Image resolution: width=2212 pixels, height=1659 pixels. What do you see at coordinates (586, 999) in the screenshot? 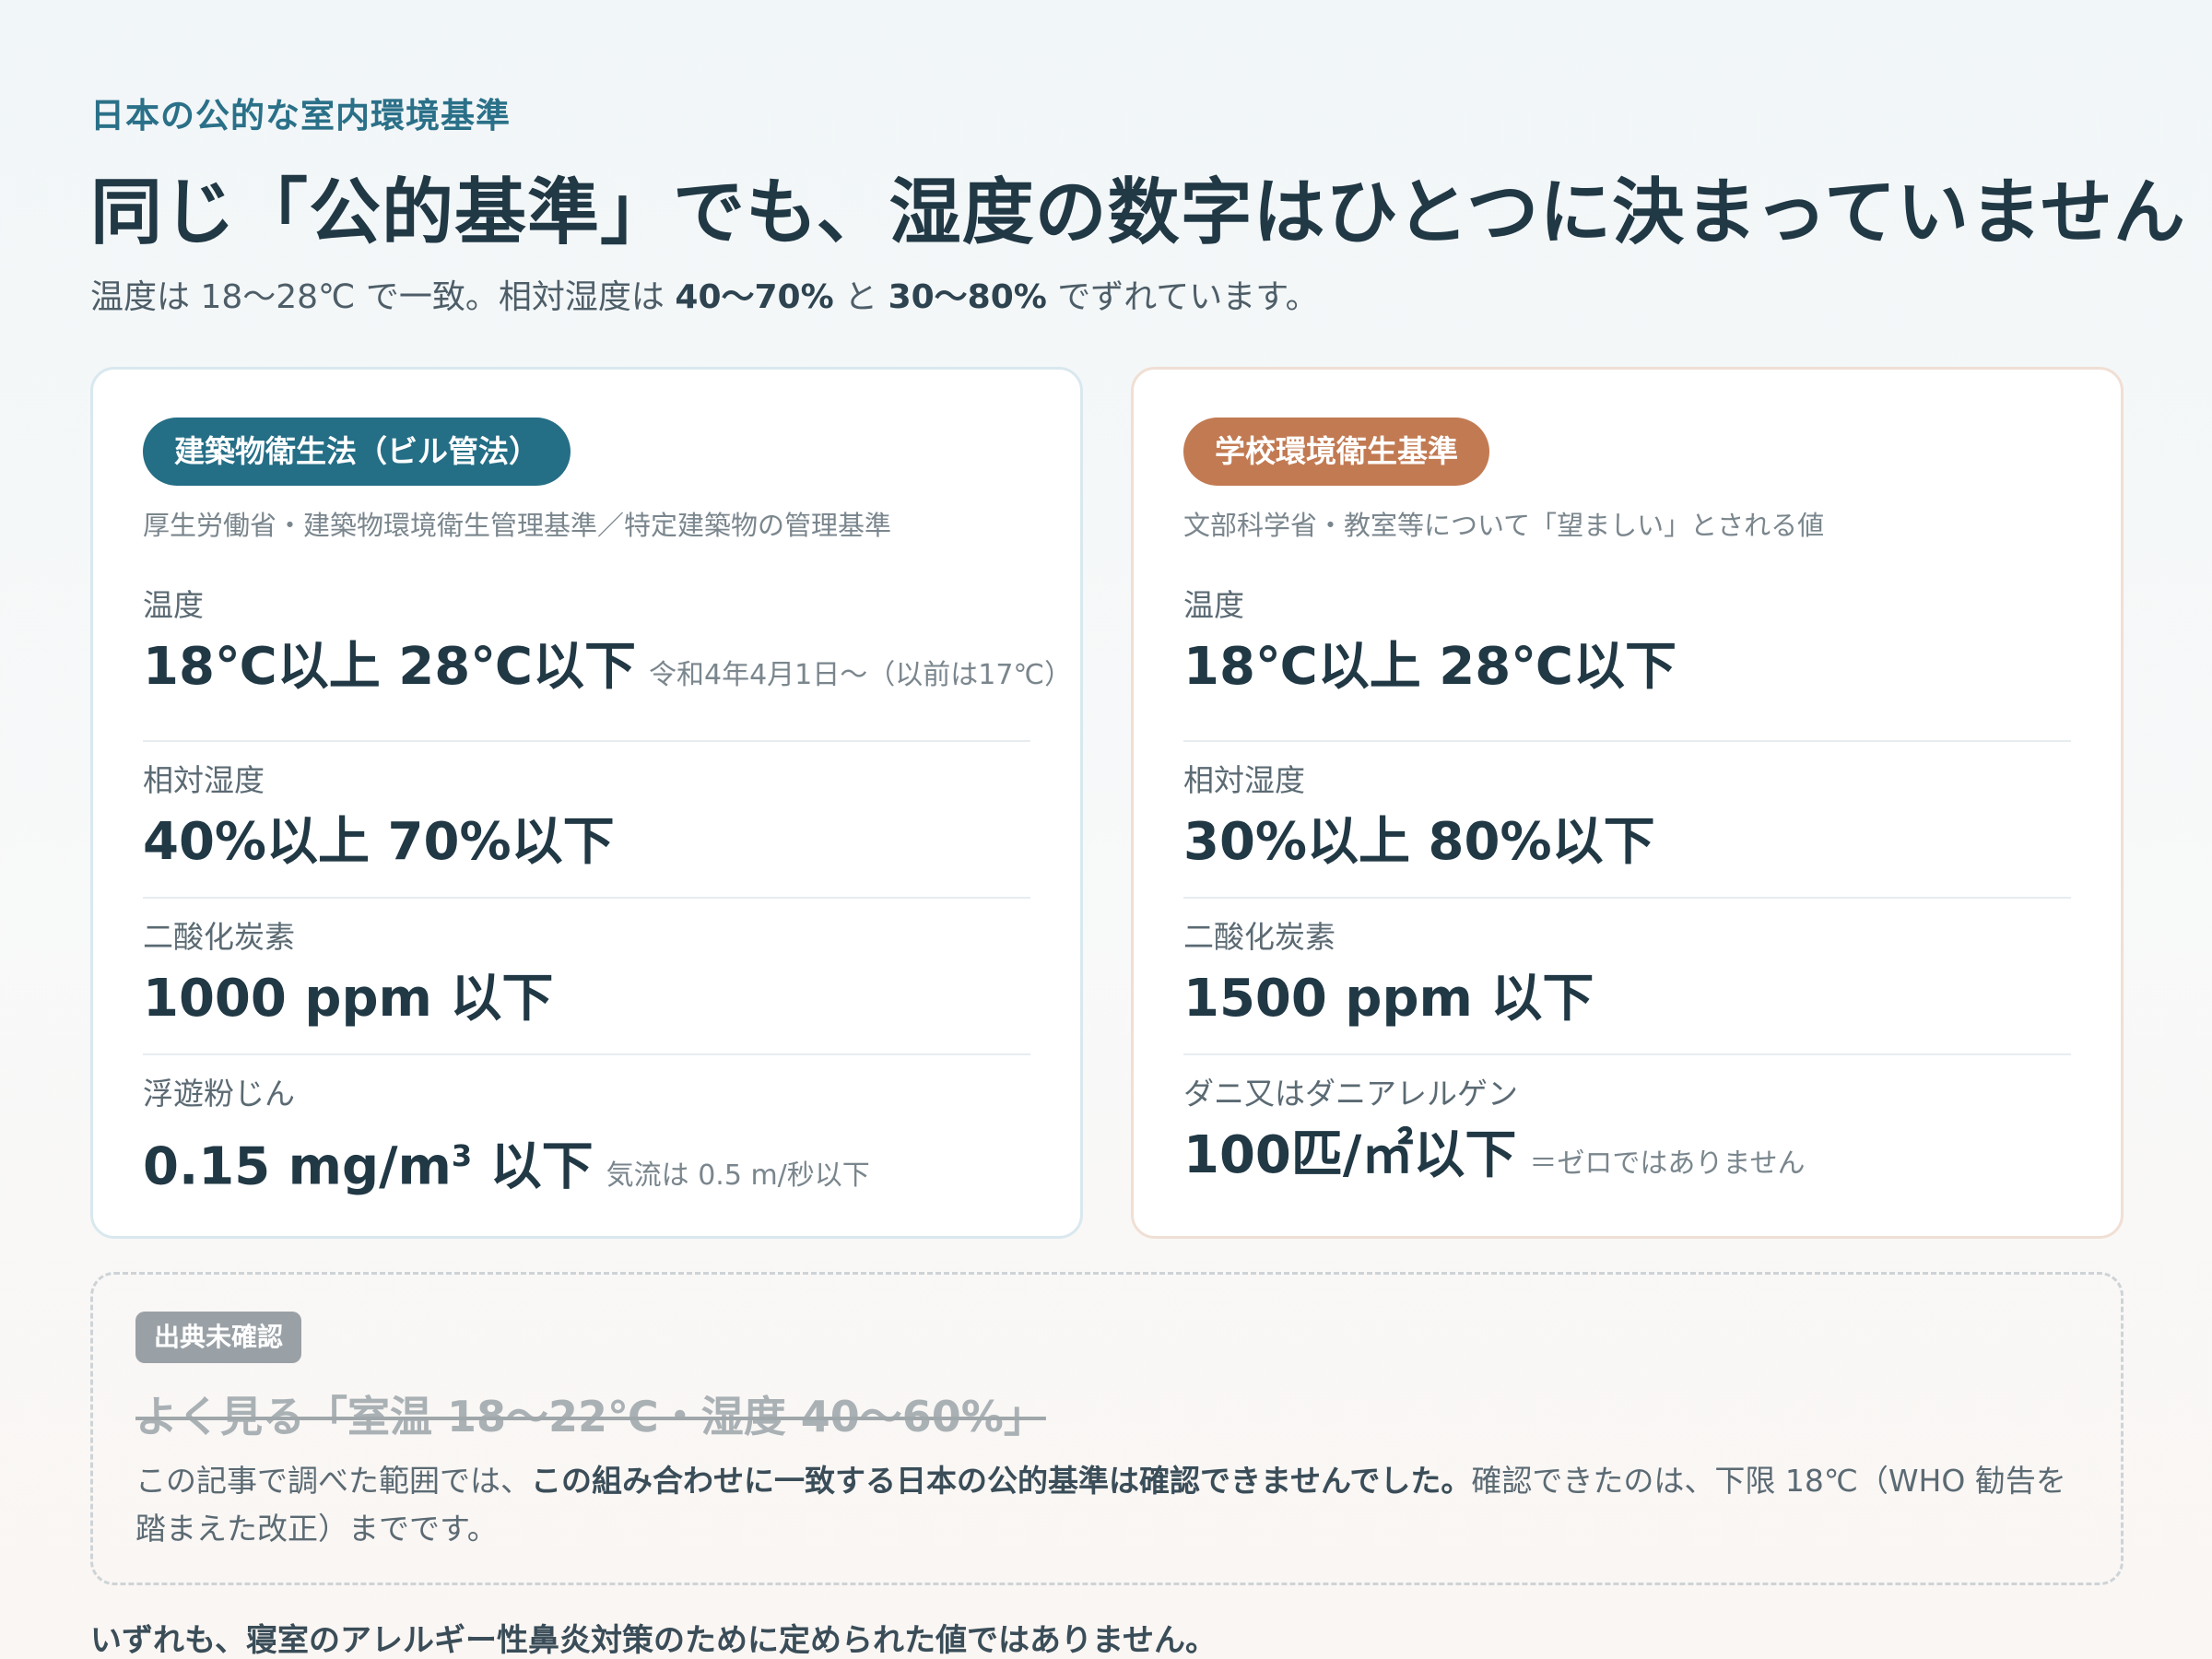
I see `criterion-value: 1000 ppm 以下` at bounding box center [586, 999].